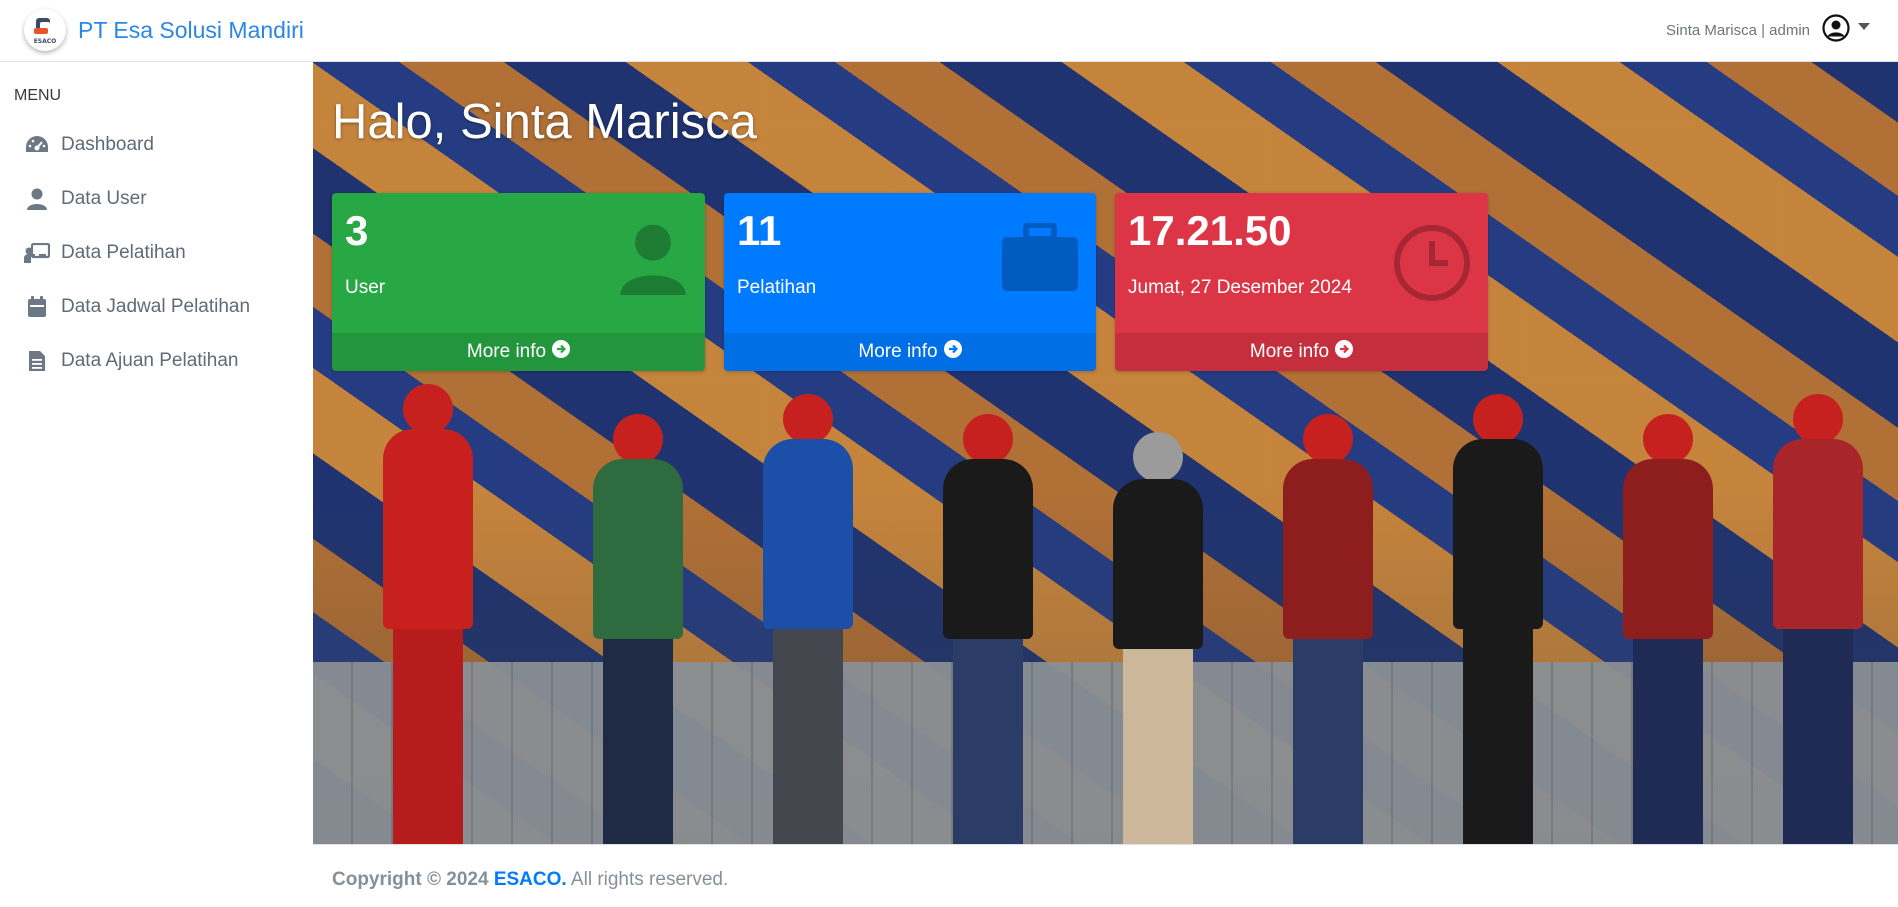 The image size is (1898, 907). What do you see at coordinates (150, 360) in the screenshot?
I see `sidebar-item-label: Data Ajuan Pelatihan` at bounding box center [150, 360].